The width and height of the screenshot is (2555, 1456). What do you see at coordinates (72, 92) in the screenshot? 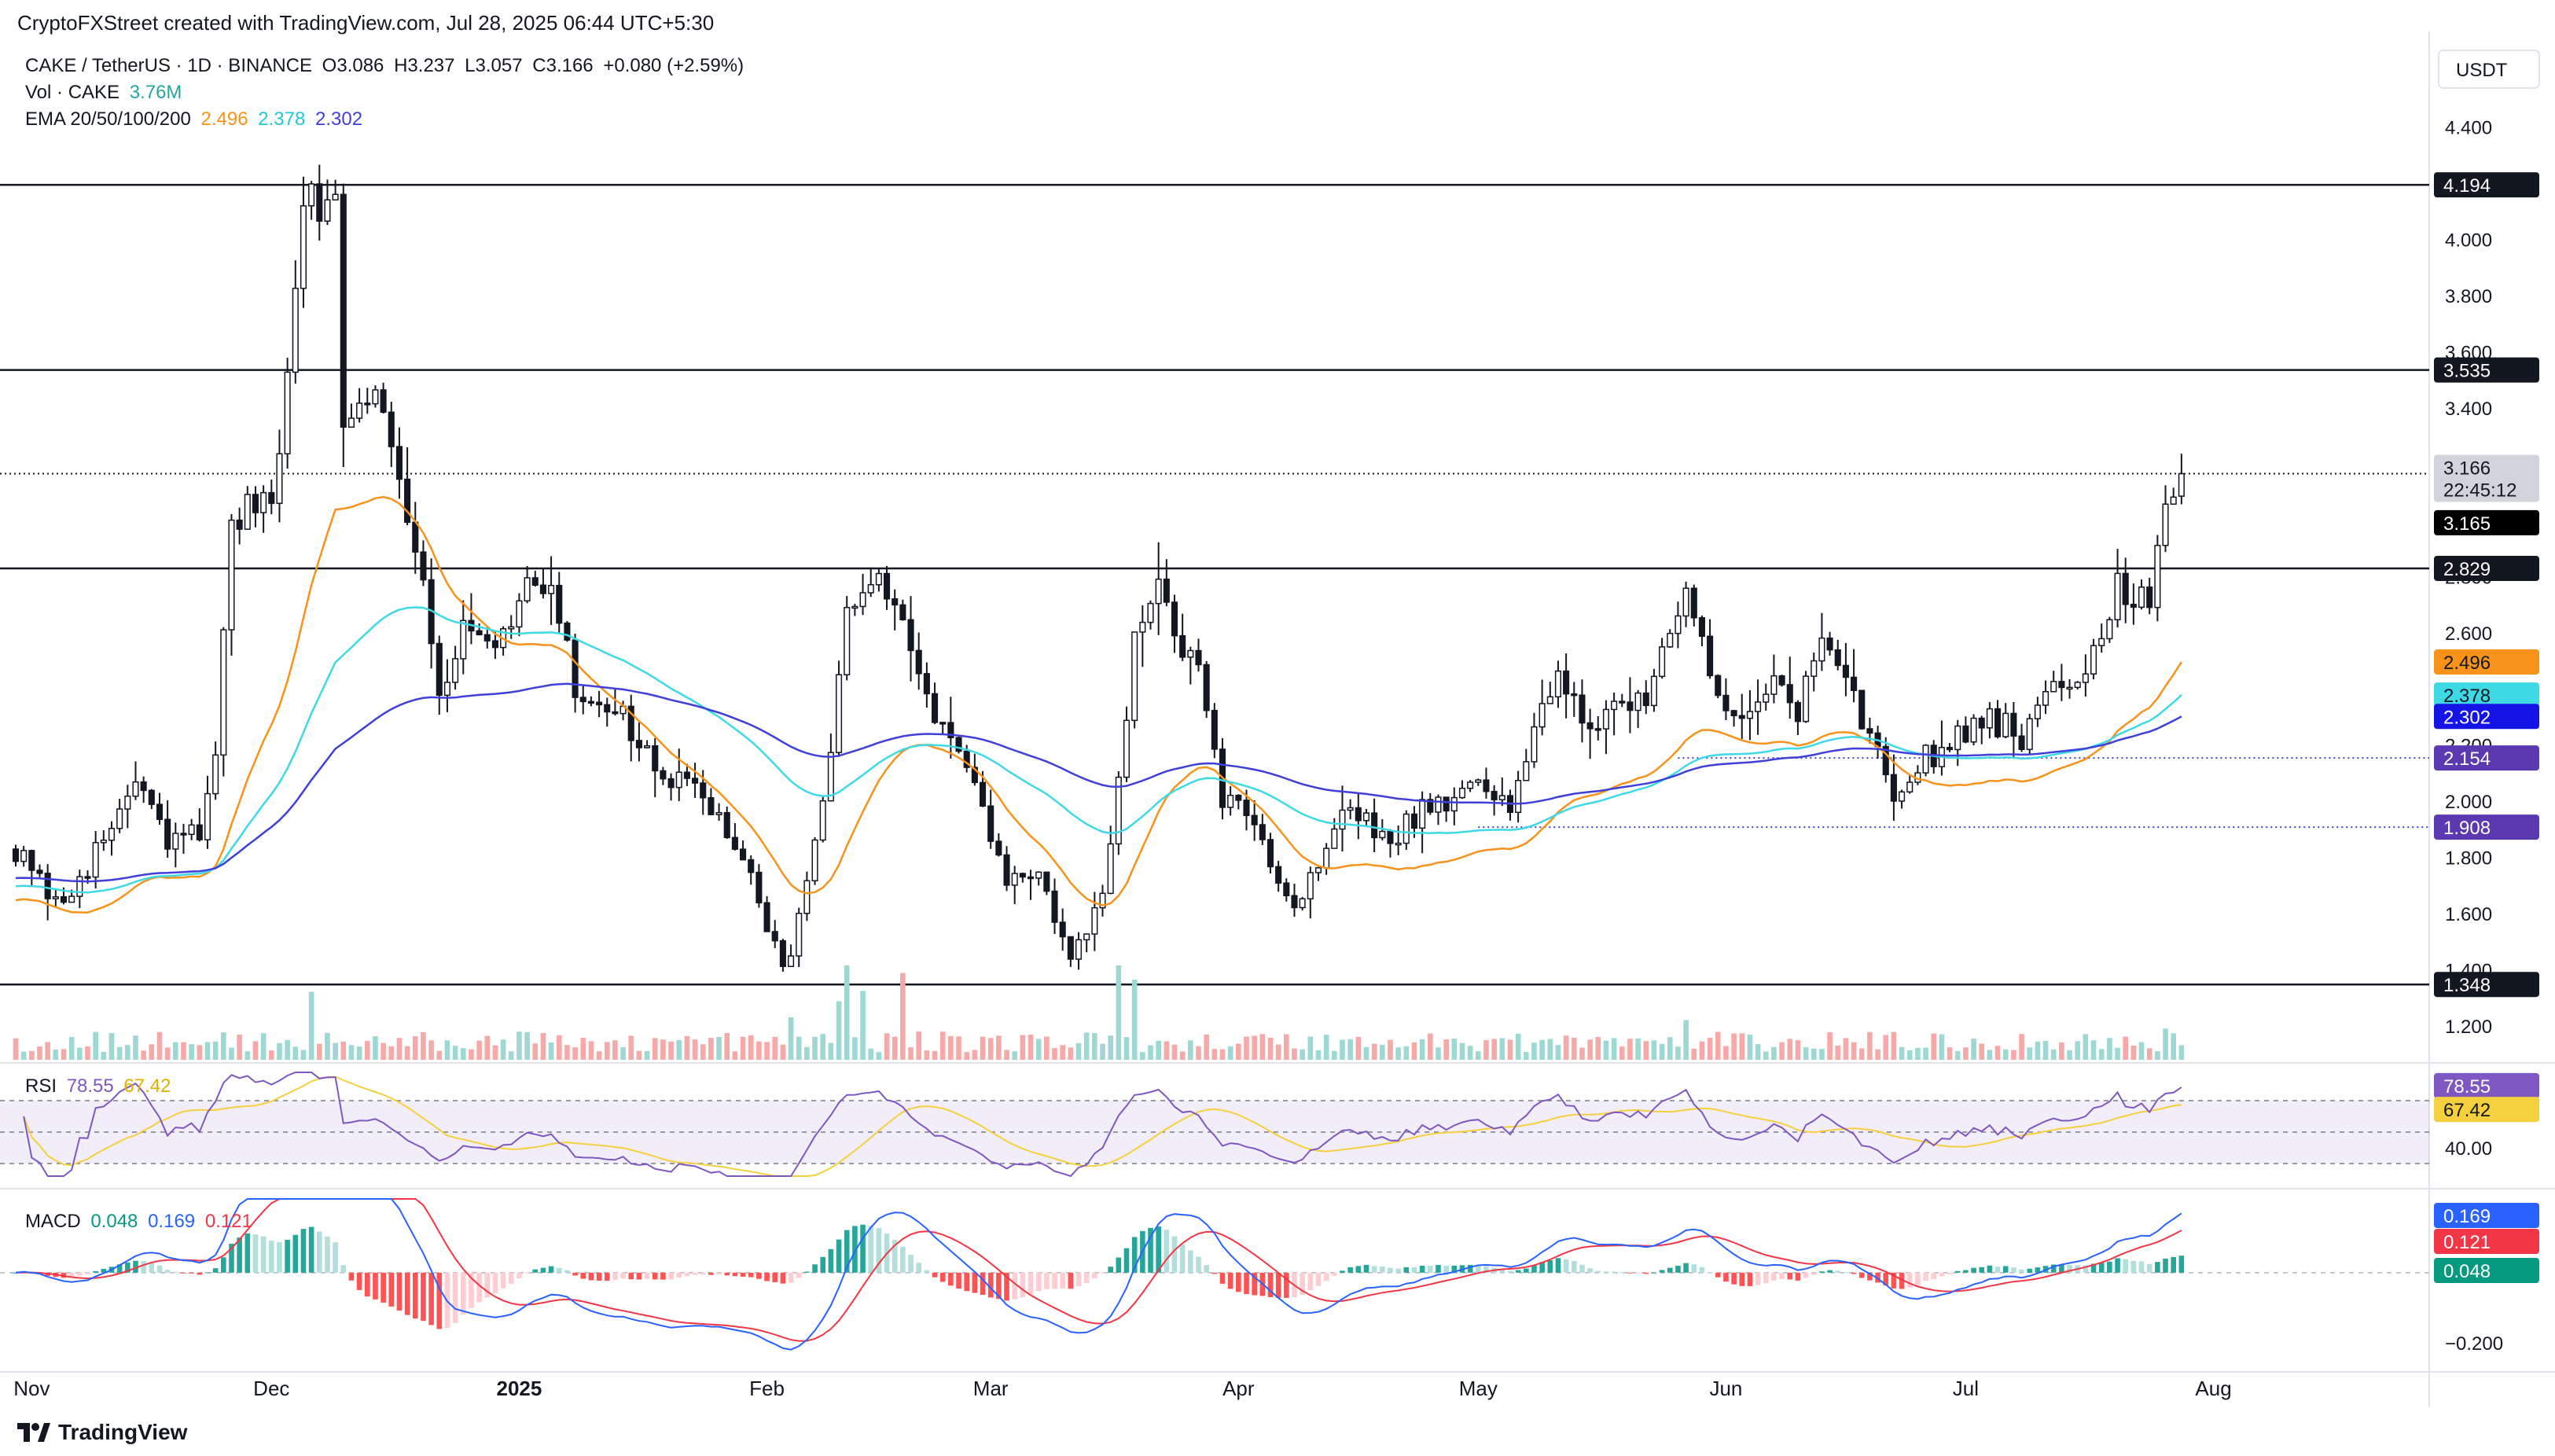
I see `volume-label: Vol · CAKE` at bounding box center [72, 92].